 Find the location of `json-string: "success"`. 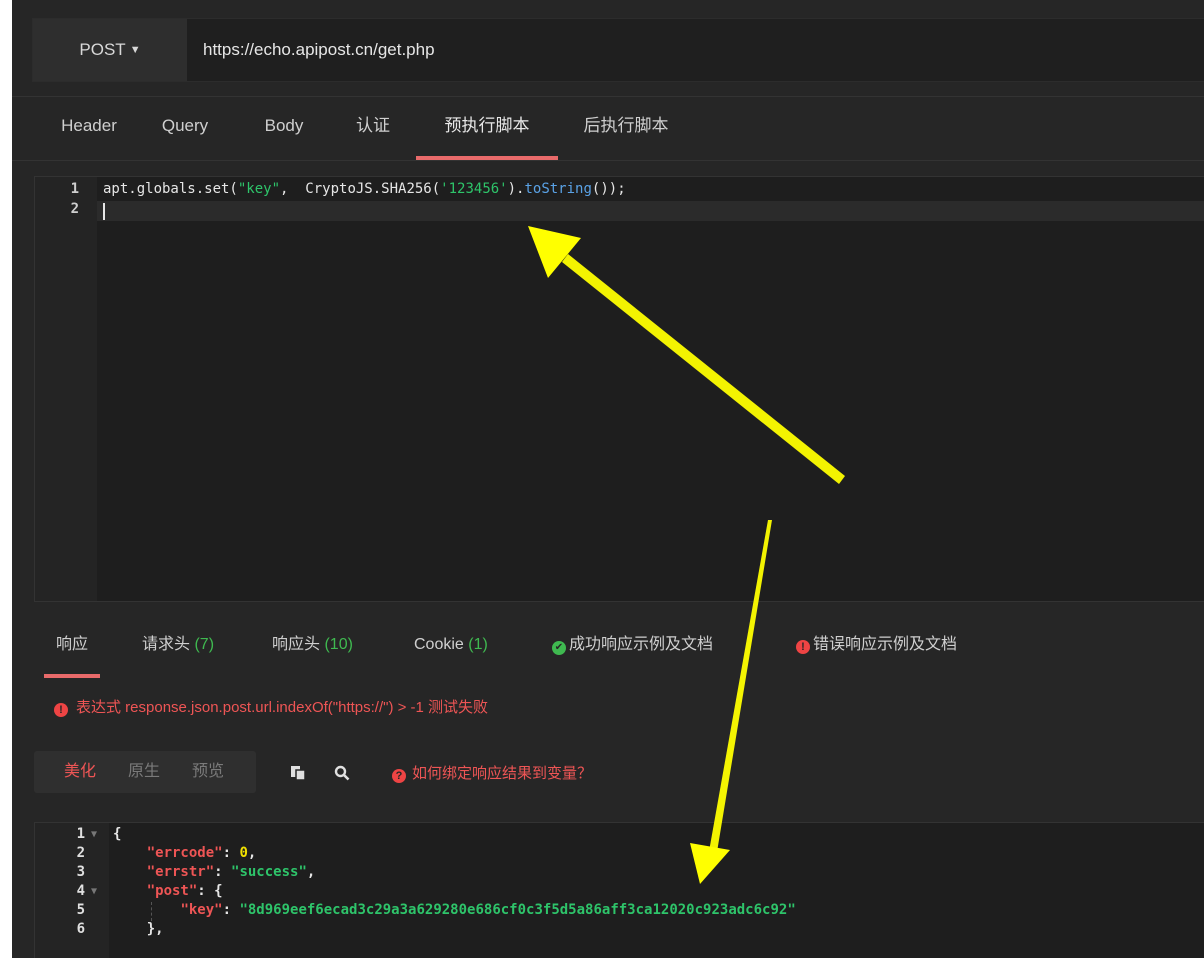

json-string: "success" is located at coordinates (269, 872).